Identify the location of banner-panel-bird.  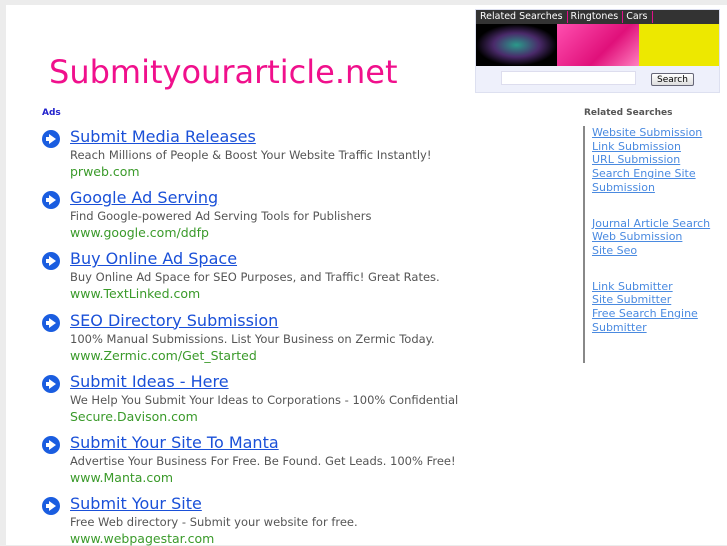
(516, 45).